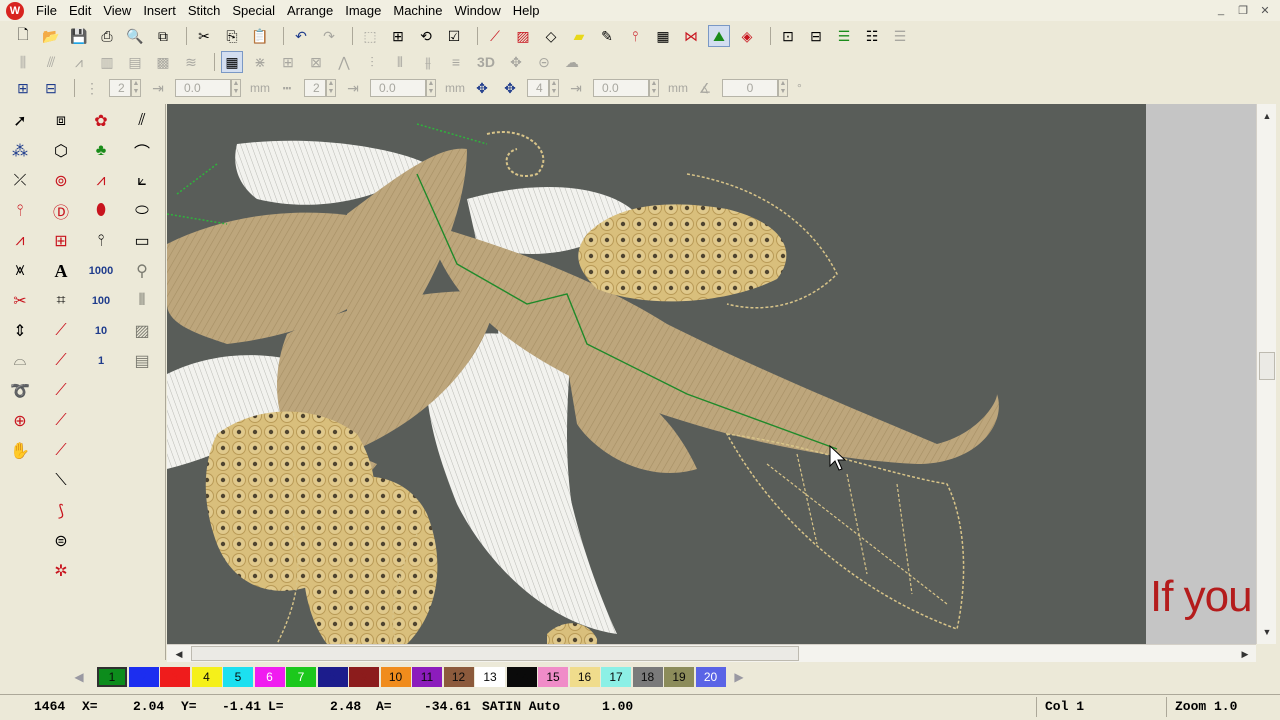 The image size is (1280, 720). Describe the element at coordinates (61, 481) in the screenshot. I see `manual-icon: ⟍` at that location.